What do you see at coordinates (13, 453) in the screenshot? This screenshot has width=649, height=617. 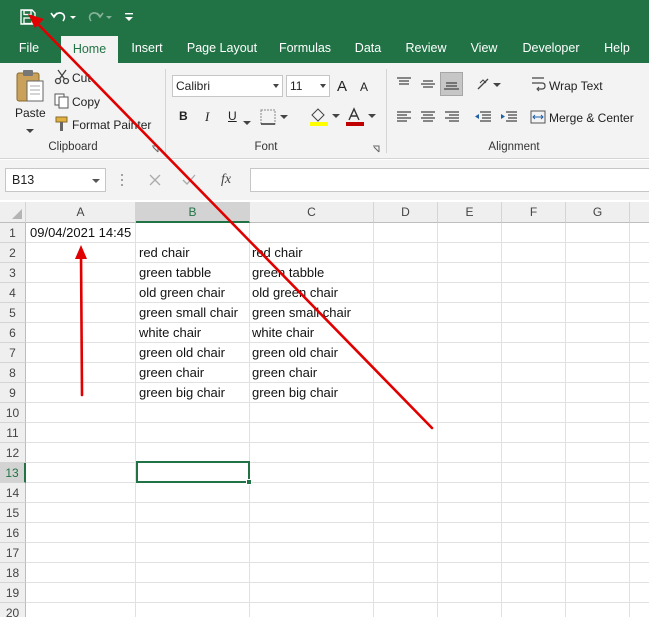 I see `row-header-12: 12` at bounding box center [13, 453].